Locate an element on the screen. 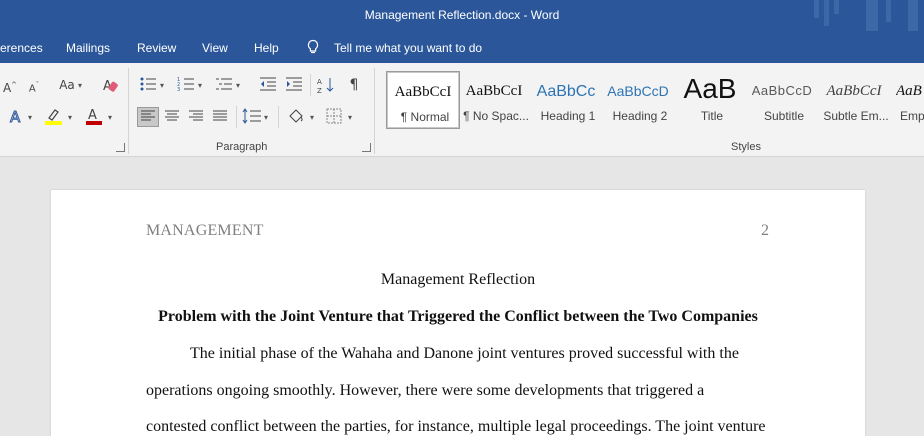  bullets-icon is located at coordinates (148, 85).